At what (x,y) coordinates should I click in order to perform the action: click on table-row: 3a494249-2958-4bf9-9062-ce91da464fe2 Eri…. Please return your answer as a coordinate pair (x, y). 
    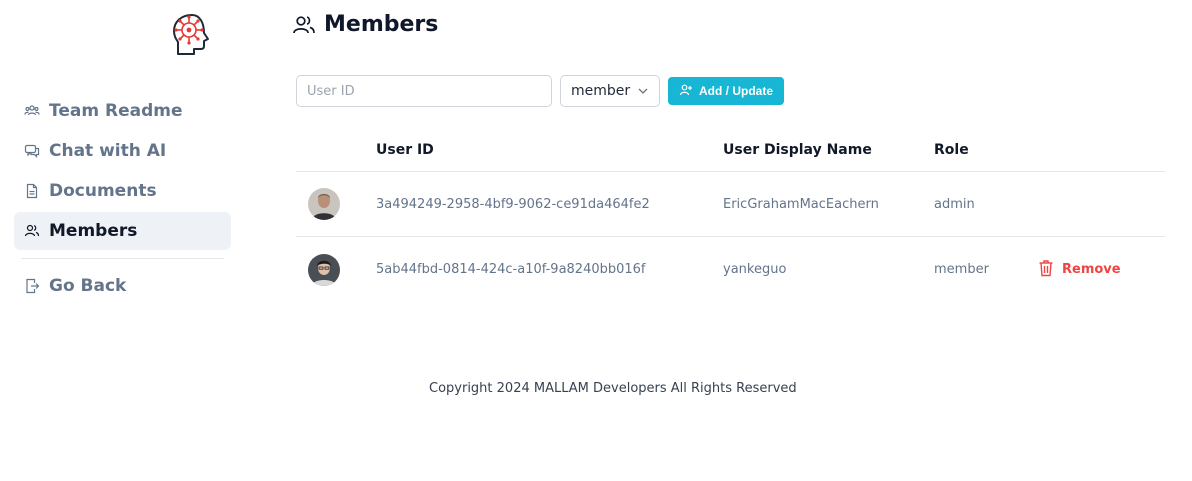
    Looking at the image, I should click on (730, 204).